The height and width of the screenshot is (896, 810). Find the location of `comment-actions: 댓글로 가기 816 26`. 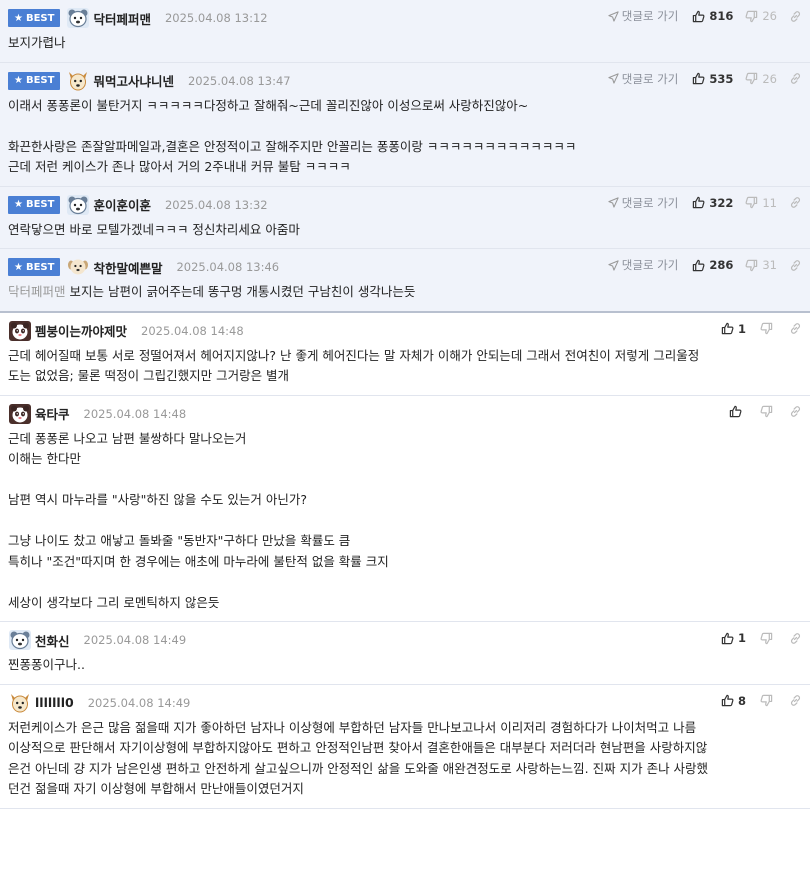

comment-actions: 댓글로 가기 816 26 is located at coordinates (705, 16).